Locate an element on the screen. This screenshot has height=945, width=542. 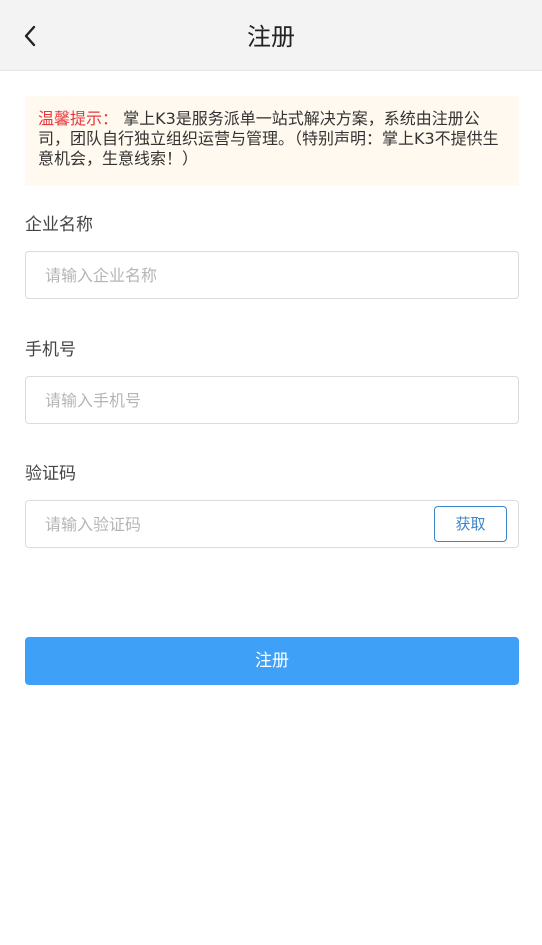
verification-code-field: 获取 is located at coordinates (272, 524).